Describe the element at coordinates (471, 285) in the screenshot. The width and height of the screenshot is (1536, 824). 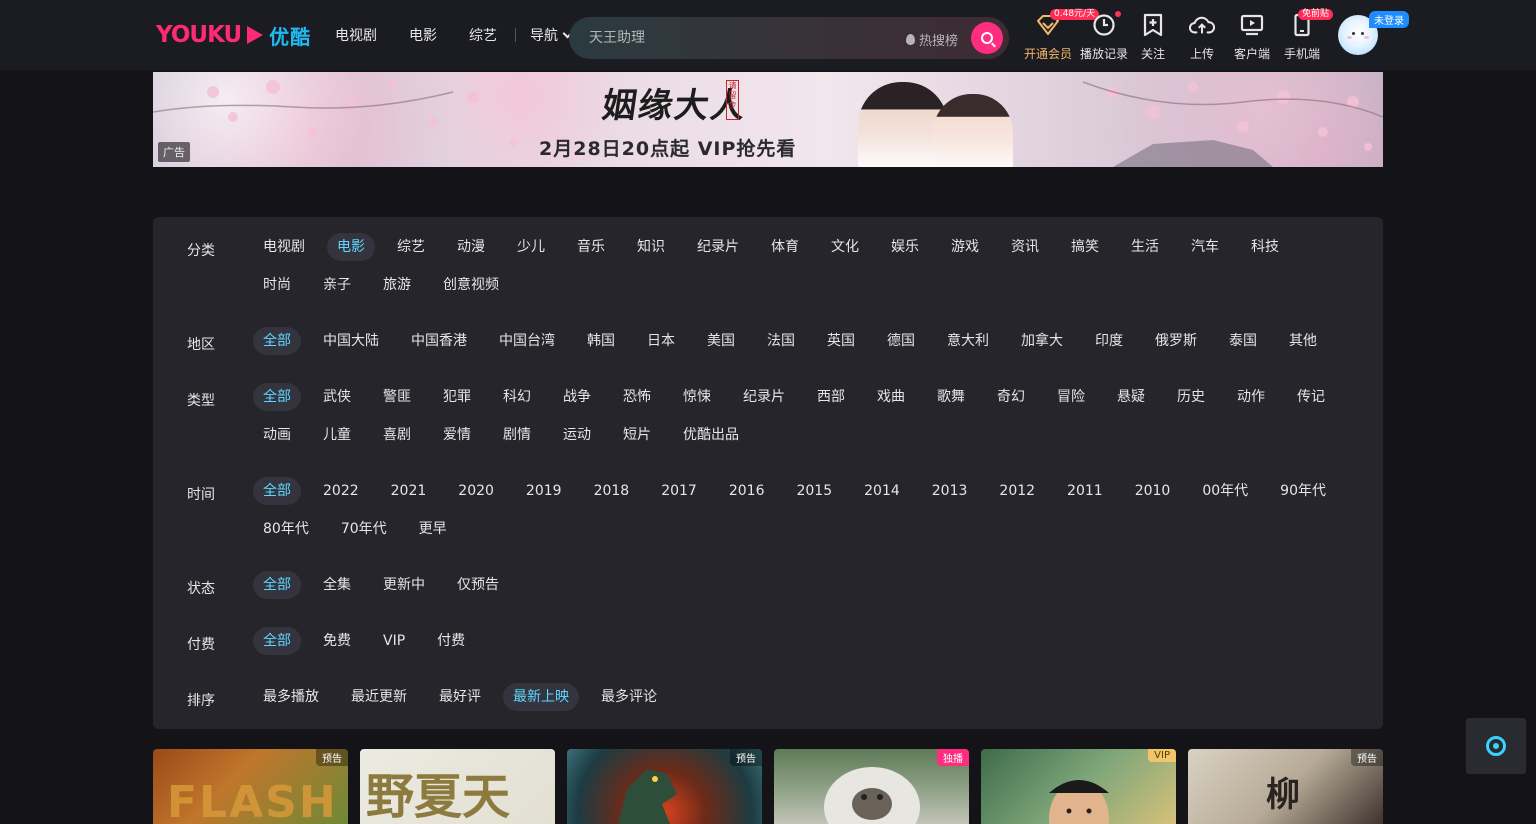
I see `filter-option: 创意视频` at that location.